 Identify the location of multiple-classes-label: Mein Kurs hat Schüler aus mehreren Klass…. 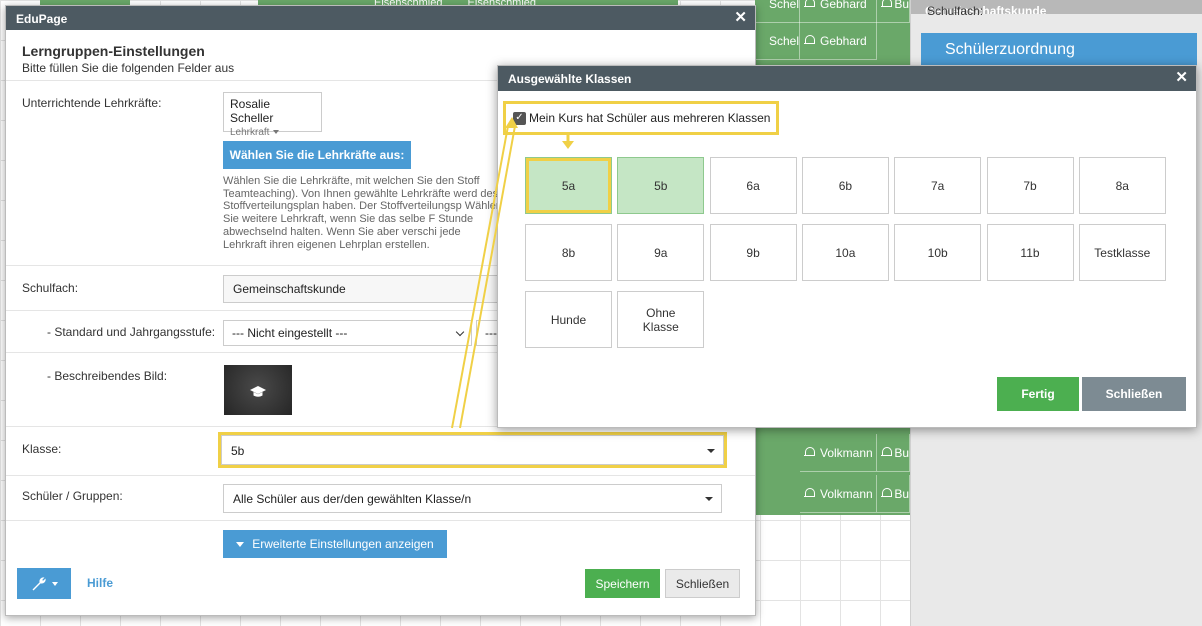
(650, 118).